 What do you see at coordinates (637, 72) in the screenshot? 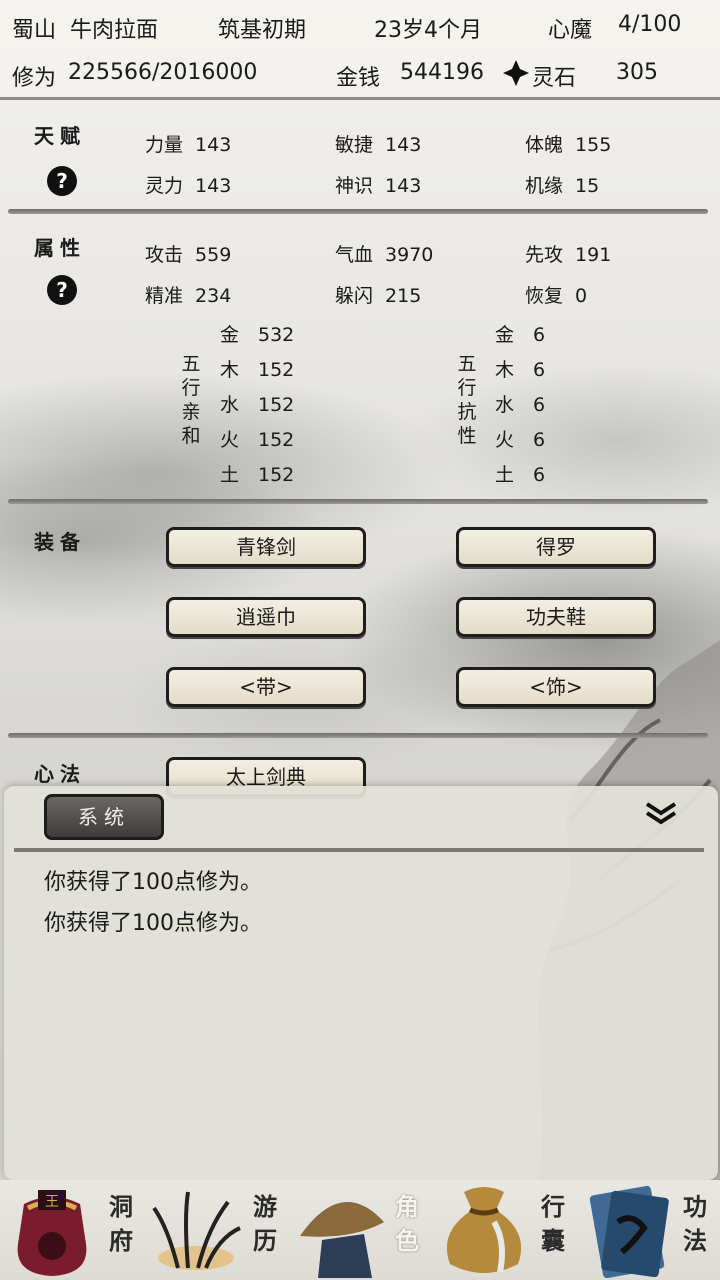
I see `lingshi-value: 305` at bounding box center [637, 72].